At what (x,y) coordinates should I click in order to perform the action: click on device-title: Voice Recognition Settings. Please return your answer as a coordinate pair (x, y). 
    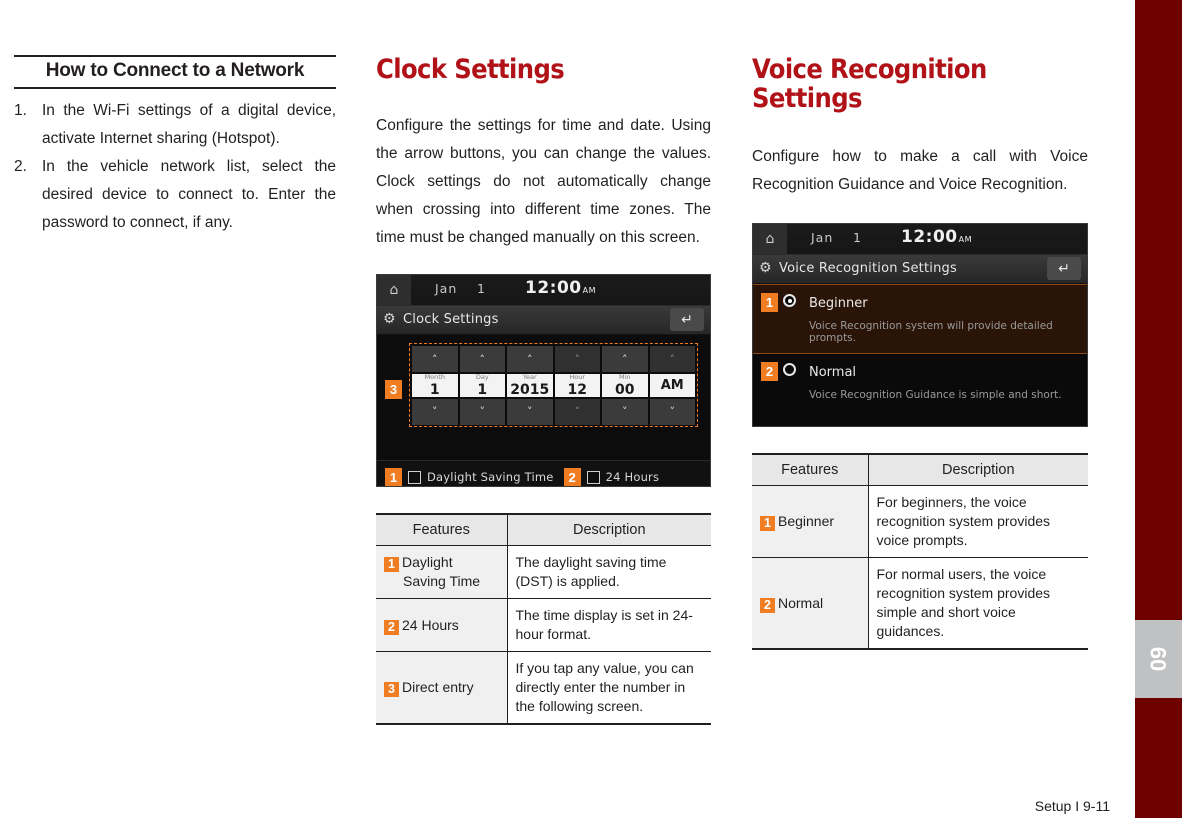
    Looking at the image, I should click on (868, 269).